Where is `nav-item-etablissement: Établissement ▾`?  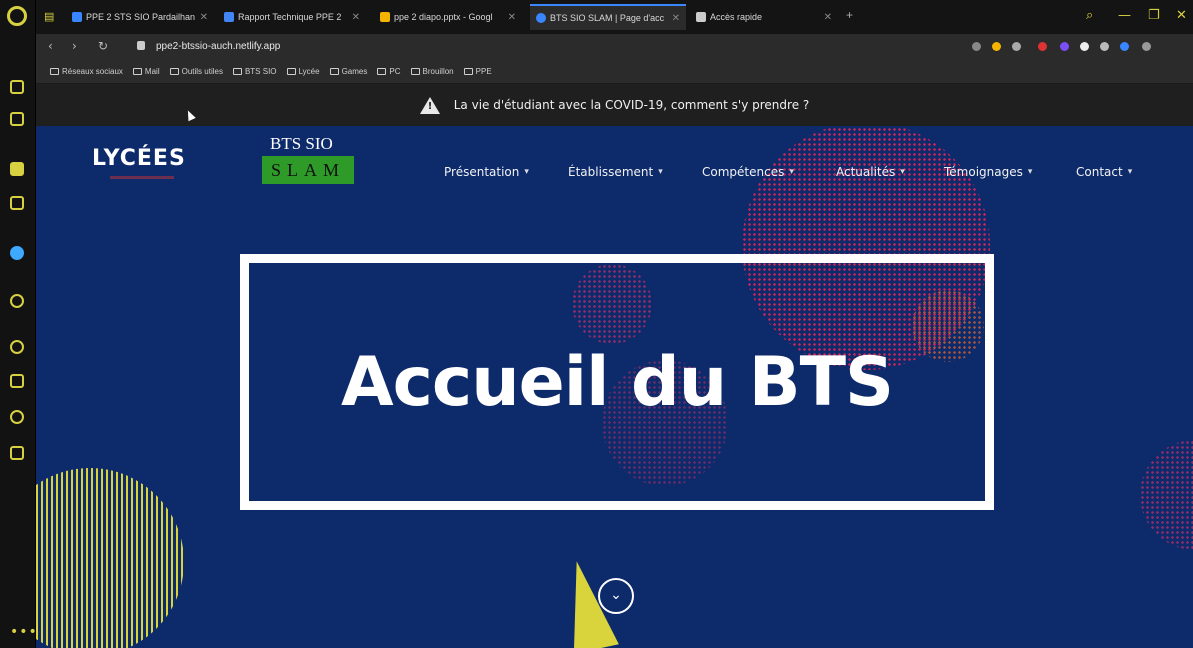 nav-item-etablissement: Établissement ▾ is located at coordinates (615, 172).